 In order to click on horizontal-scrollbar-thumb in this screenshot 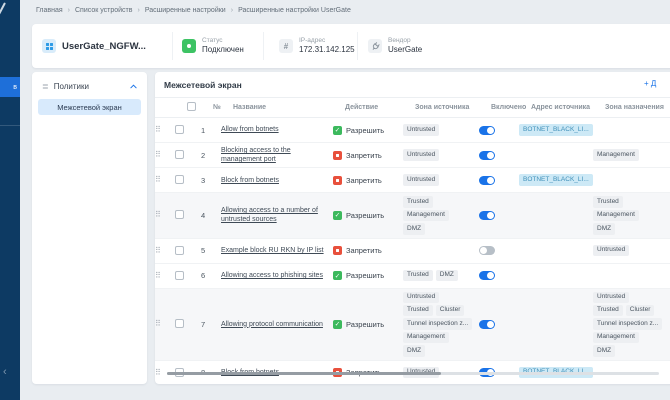, I will do `click(304, 373)`.